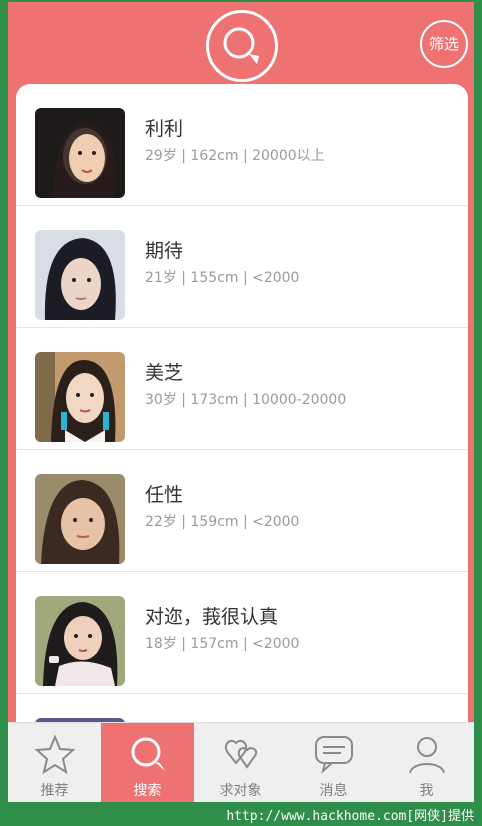 This screenshot has height=826, width=482. What do you see at coordinates (242, 709) in the screenshot?
I see `profile-row-partial` at bounding box center [242, 709].